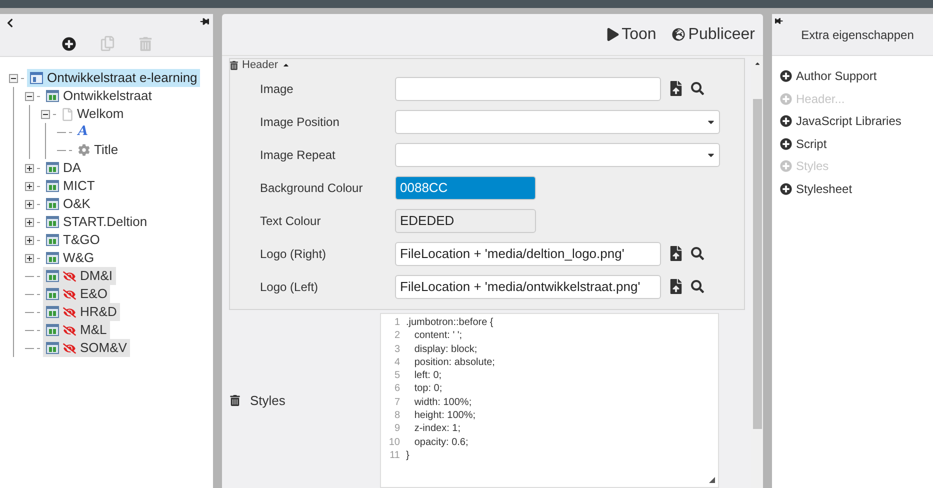 This screenshot has height=488, width=933. What do you see at coordinates (856, 121) in the screenshot?
I see `add-property-item: JavaScript Libraries` at bounding box center [856, 121].